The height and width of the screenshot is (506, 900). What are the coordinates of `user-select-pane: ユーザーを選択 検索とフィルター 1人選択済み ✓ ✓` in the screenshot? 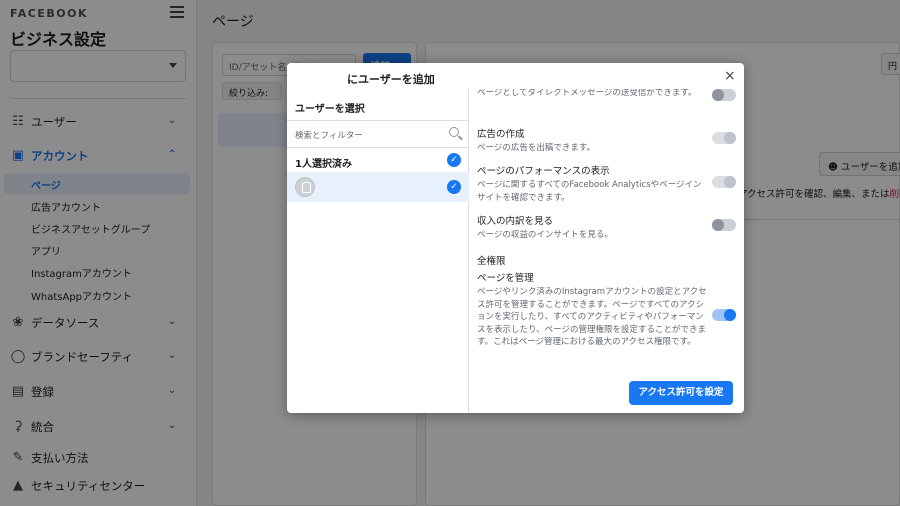 It's located at (378, 251).